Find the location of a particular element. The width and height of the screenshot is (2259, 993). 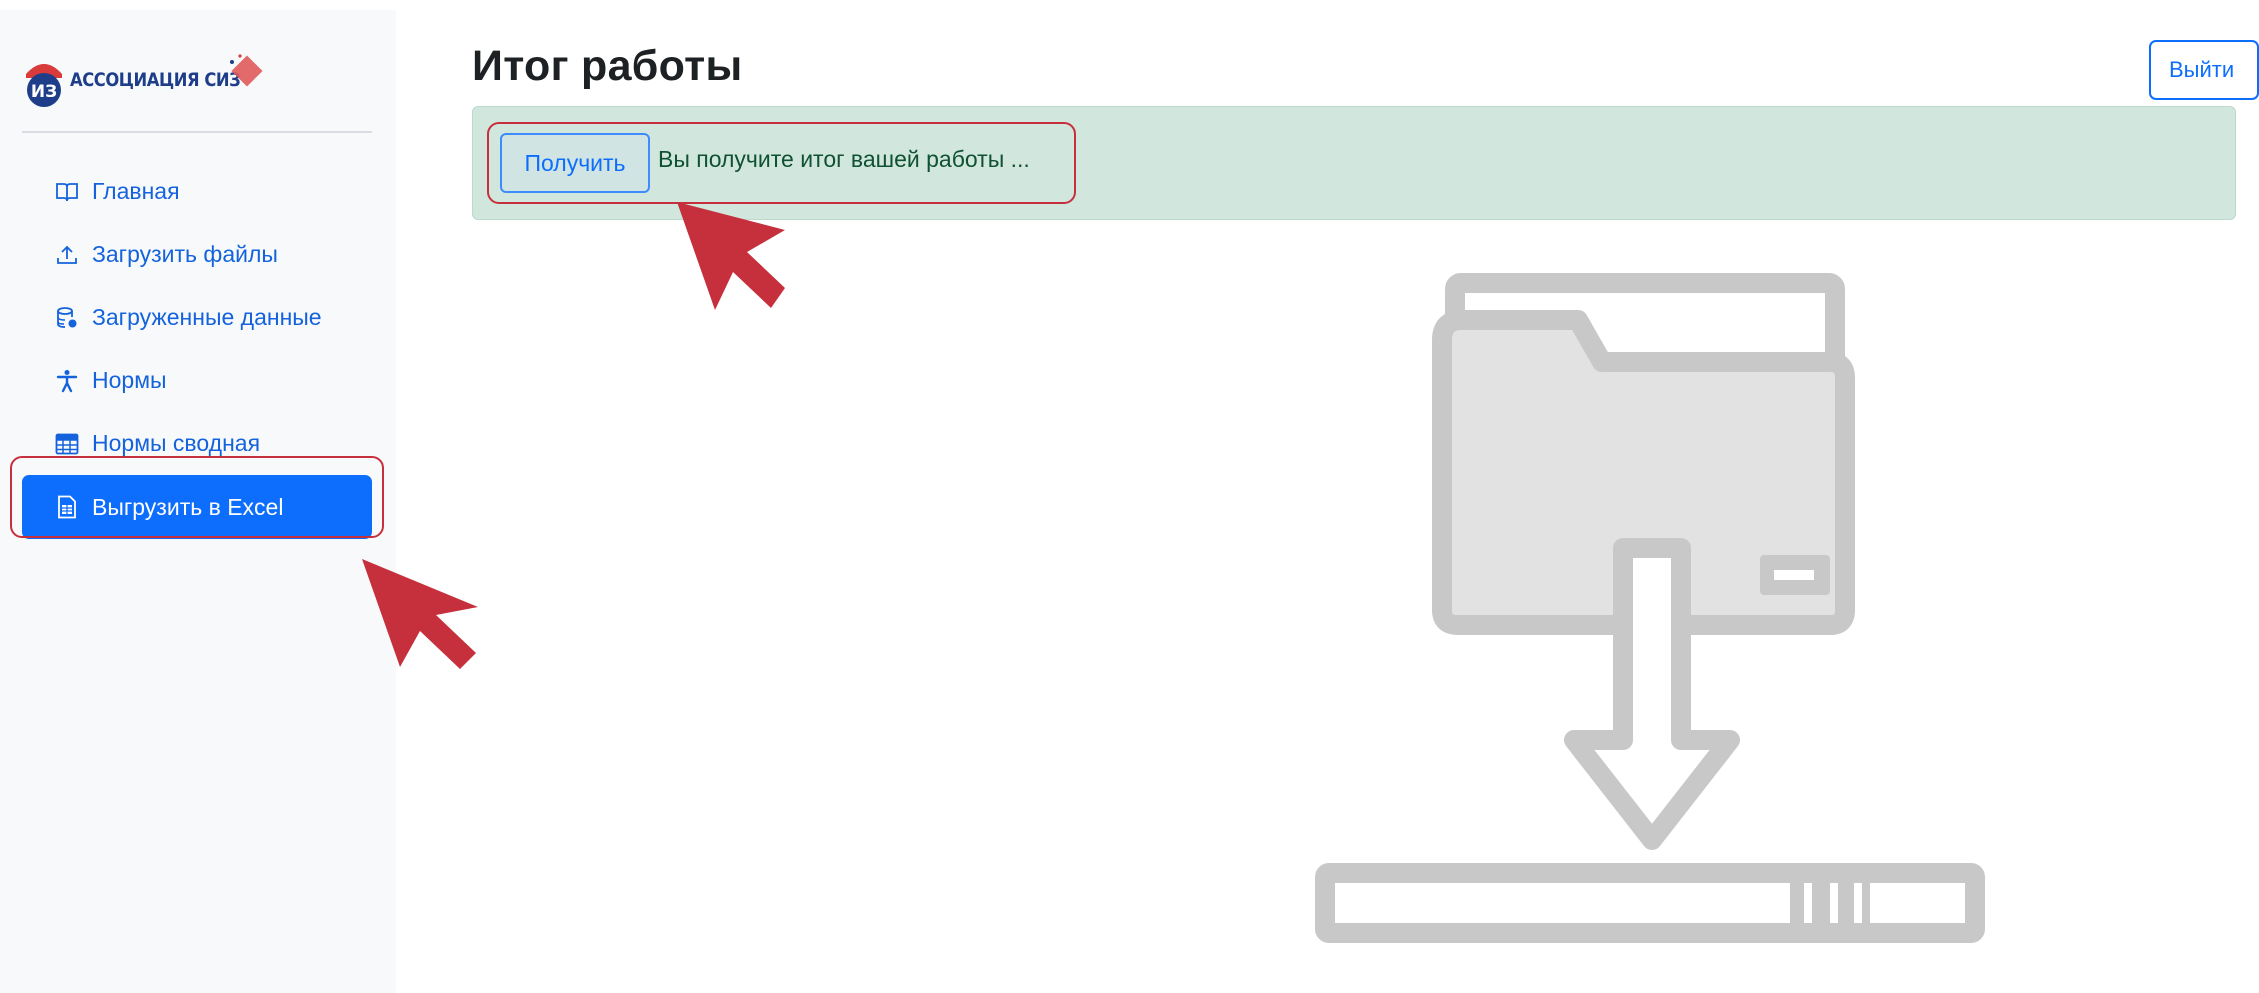

sidebar-item-upload-files: Загрузить файлы is located at coordinates (197, 254).